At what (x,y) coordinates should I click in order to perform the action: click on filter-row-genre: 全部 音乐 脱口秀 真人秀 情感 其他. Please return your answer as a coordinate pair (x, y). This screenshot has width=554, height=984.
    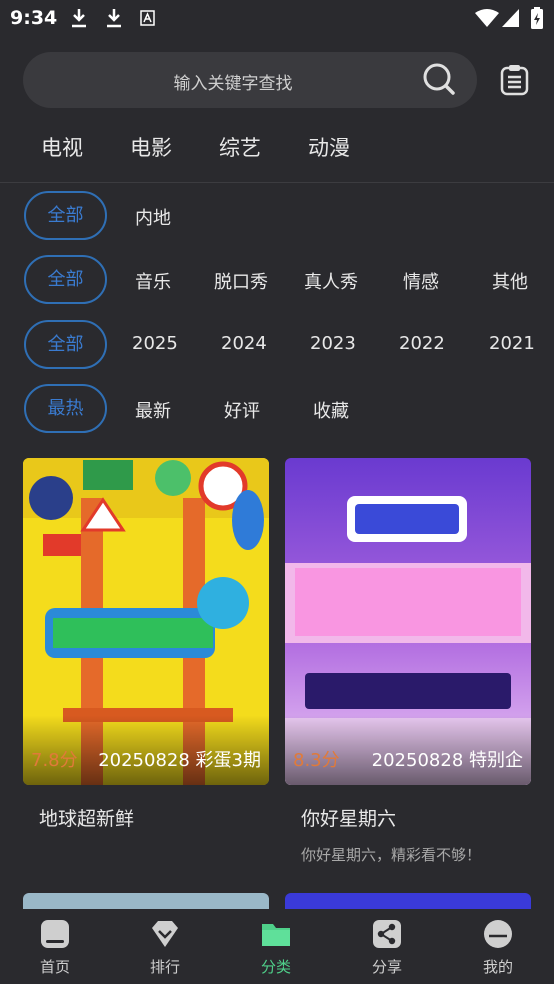
    Looking at the image, I should click on (277, 280).